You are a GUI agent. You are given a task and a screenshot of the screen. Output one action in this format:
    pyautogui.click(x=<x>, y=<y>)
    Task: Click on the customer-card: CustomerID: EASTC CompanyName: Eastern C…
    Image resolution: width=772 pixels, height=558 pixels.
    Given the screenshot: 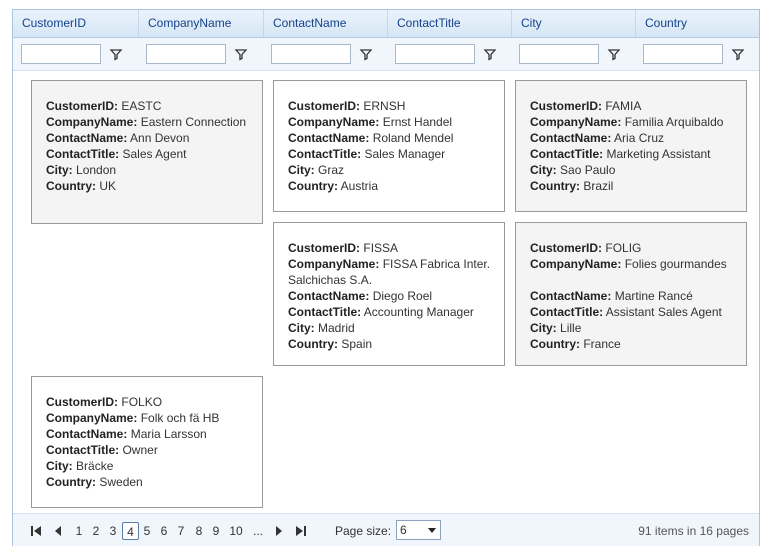 What is the action you would take?
    pyautogui.click(x=147, y=152)
    